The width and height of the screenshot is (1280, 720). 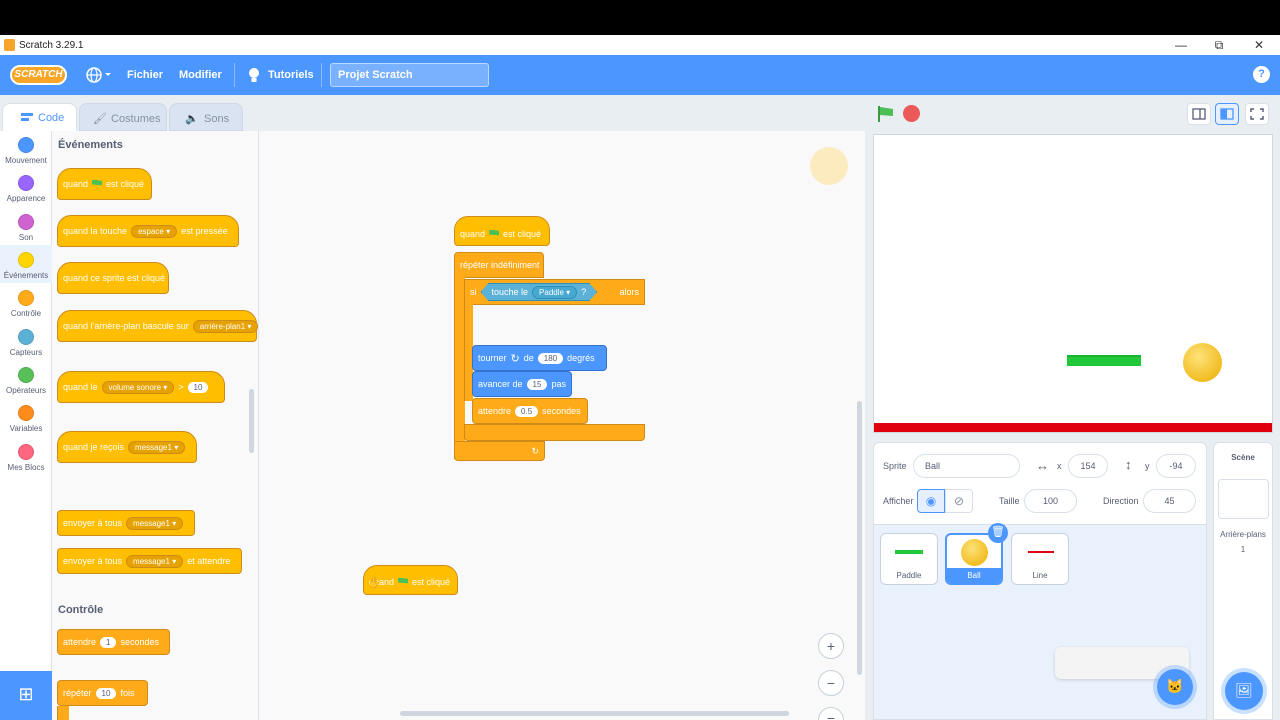 I want to click on key-dropdown: espace ▾, so click(x=154, y=231).